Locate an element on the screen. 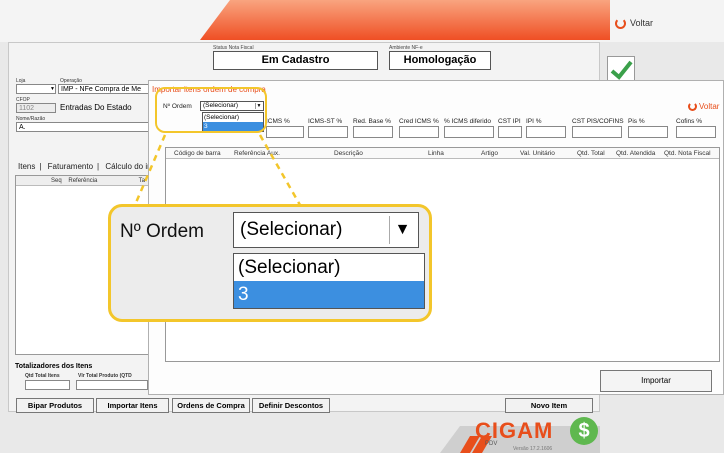  ordens-compra-button: Ordens de Compra is located at coordinates (211, 405).